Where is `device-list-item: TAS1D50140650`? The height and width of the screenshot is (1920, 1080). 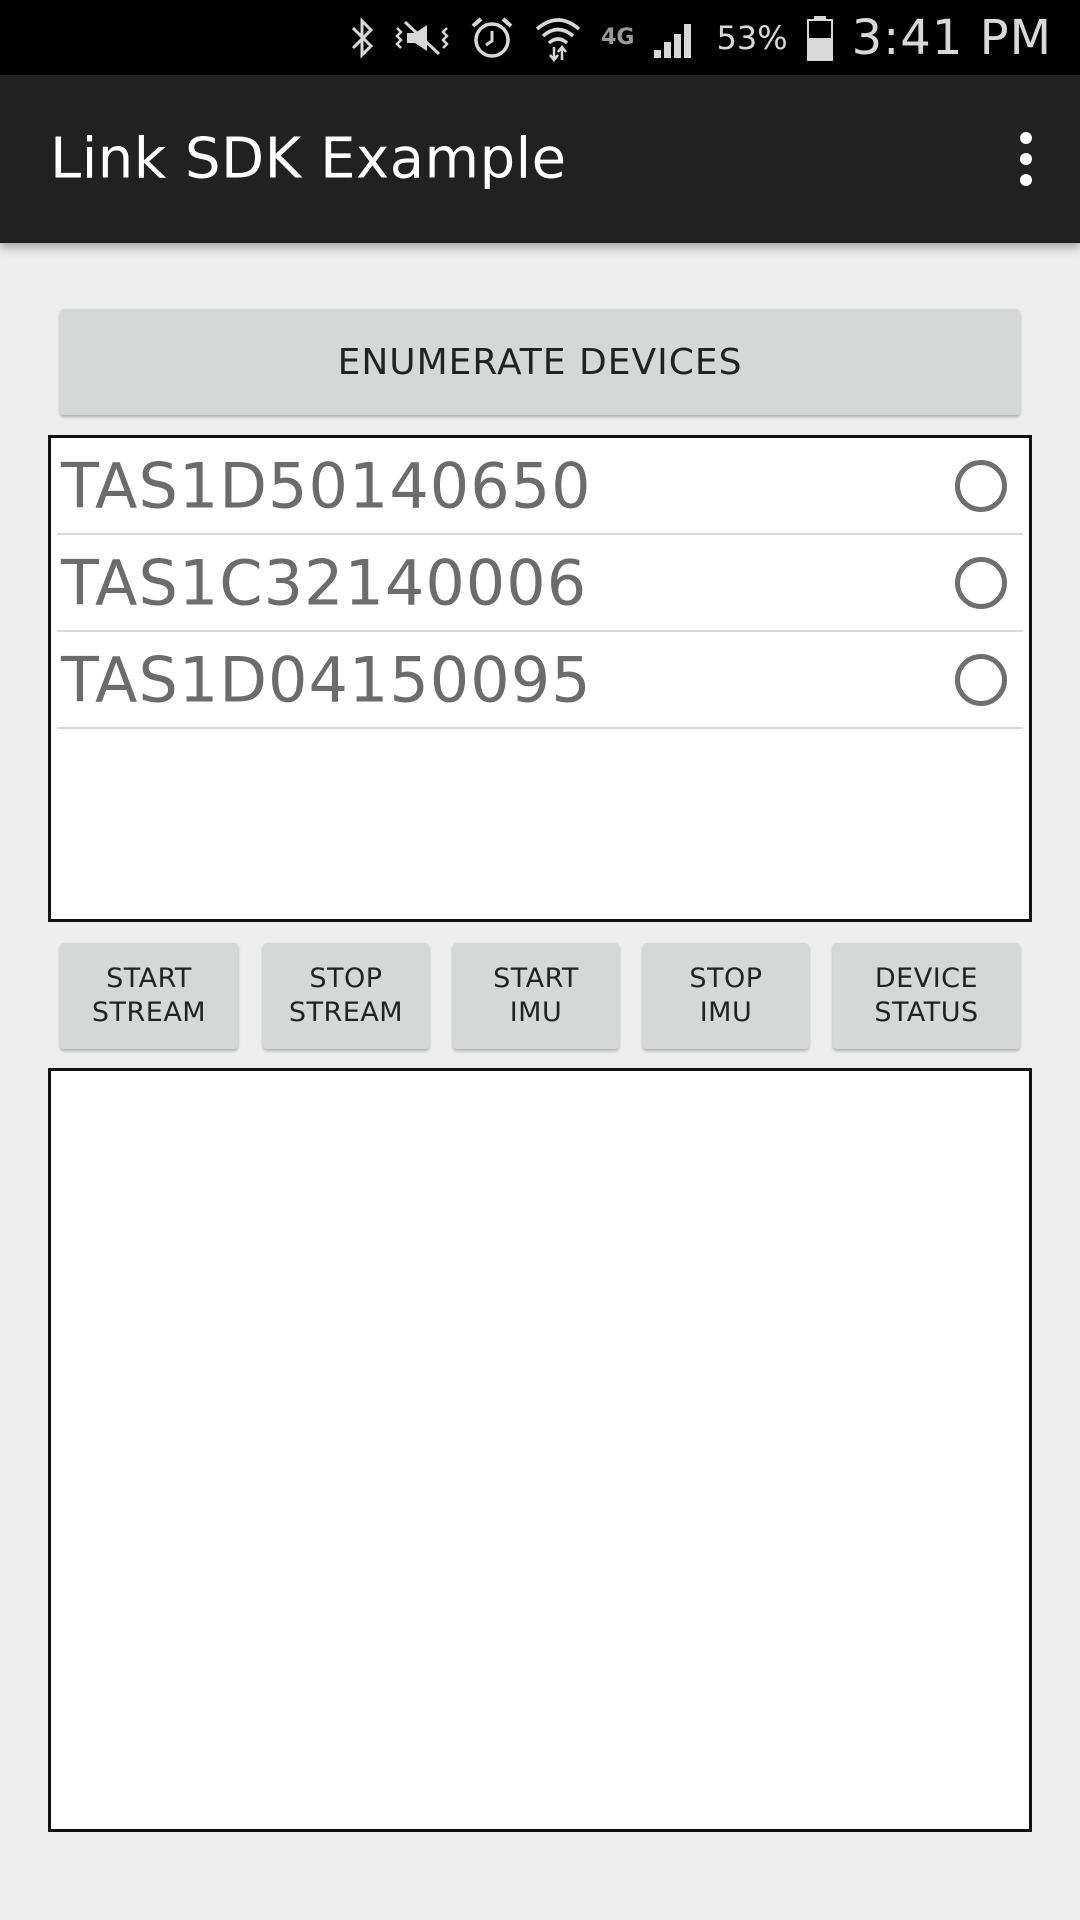
device-list-item: TAS1D50140650 is located at coordinates (540, 486).